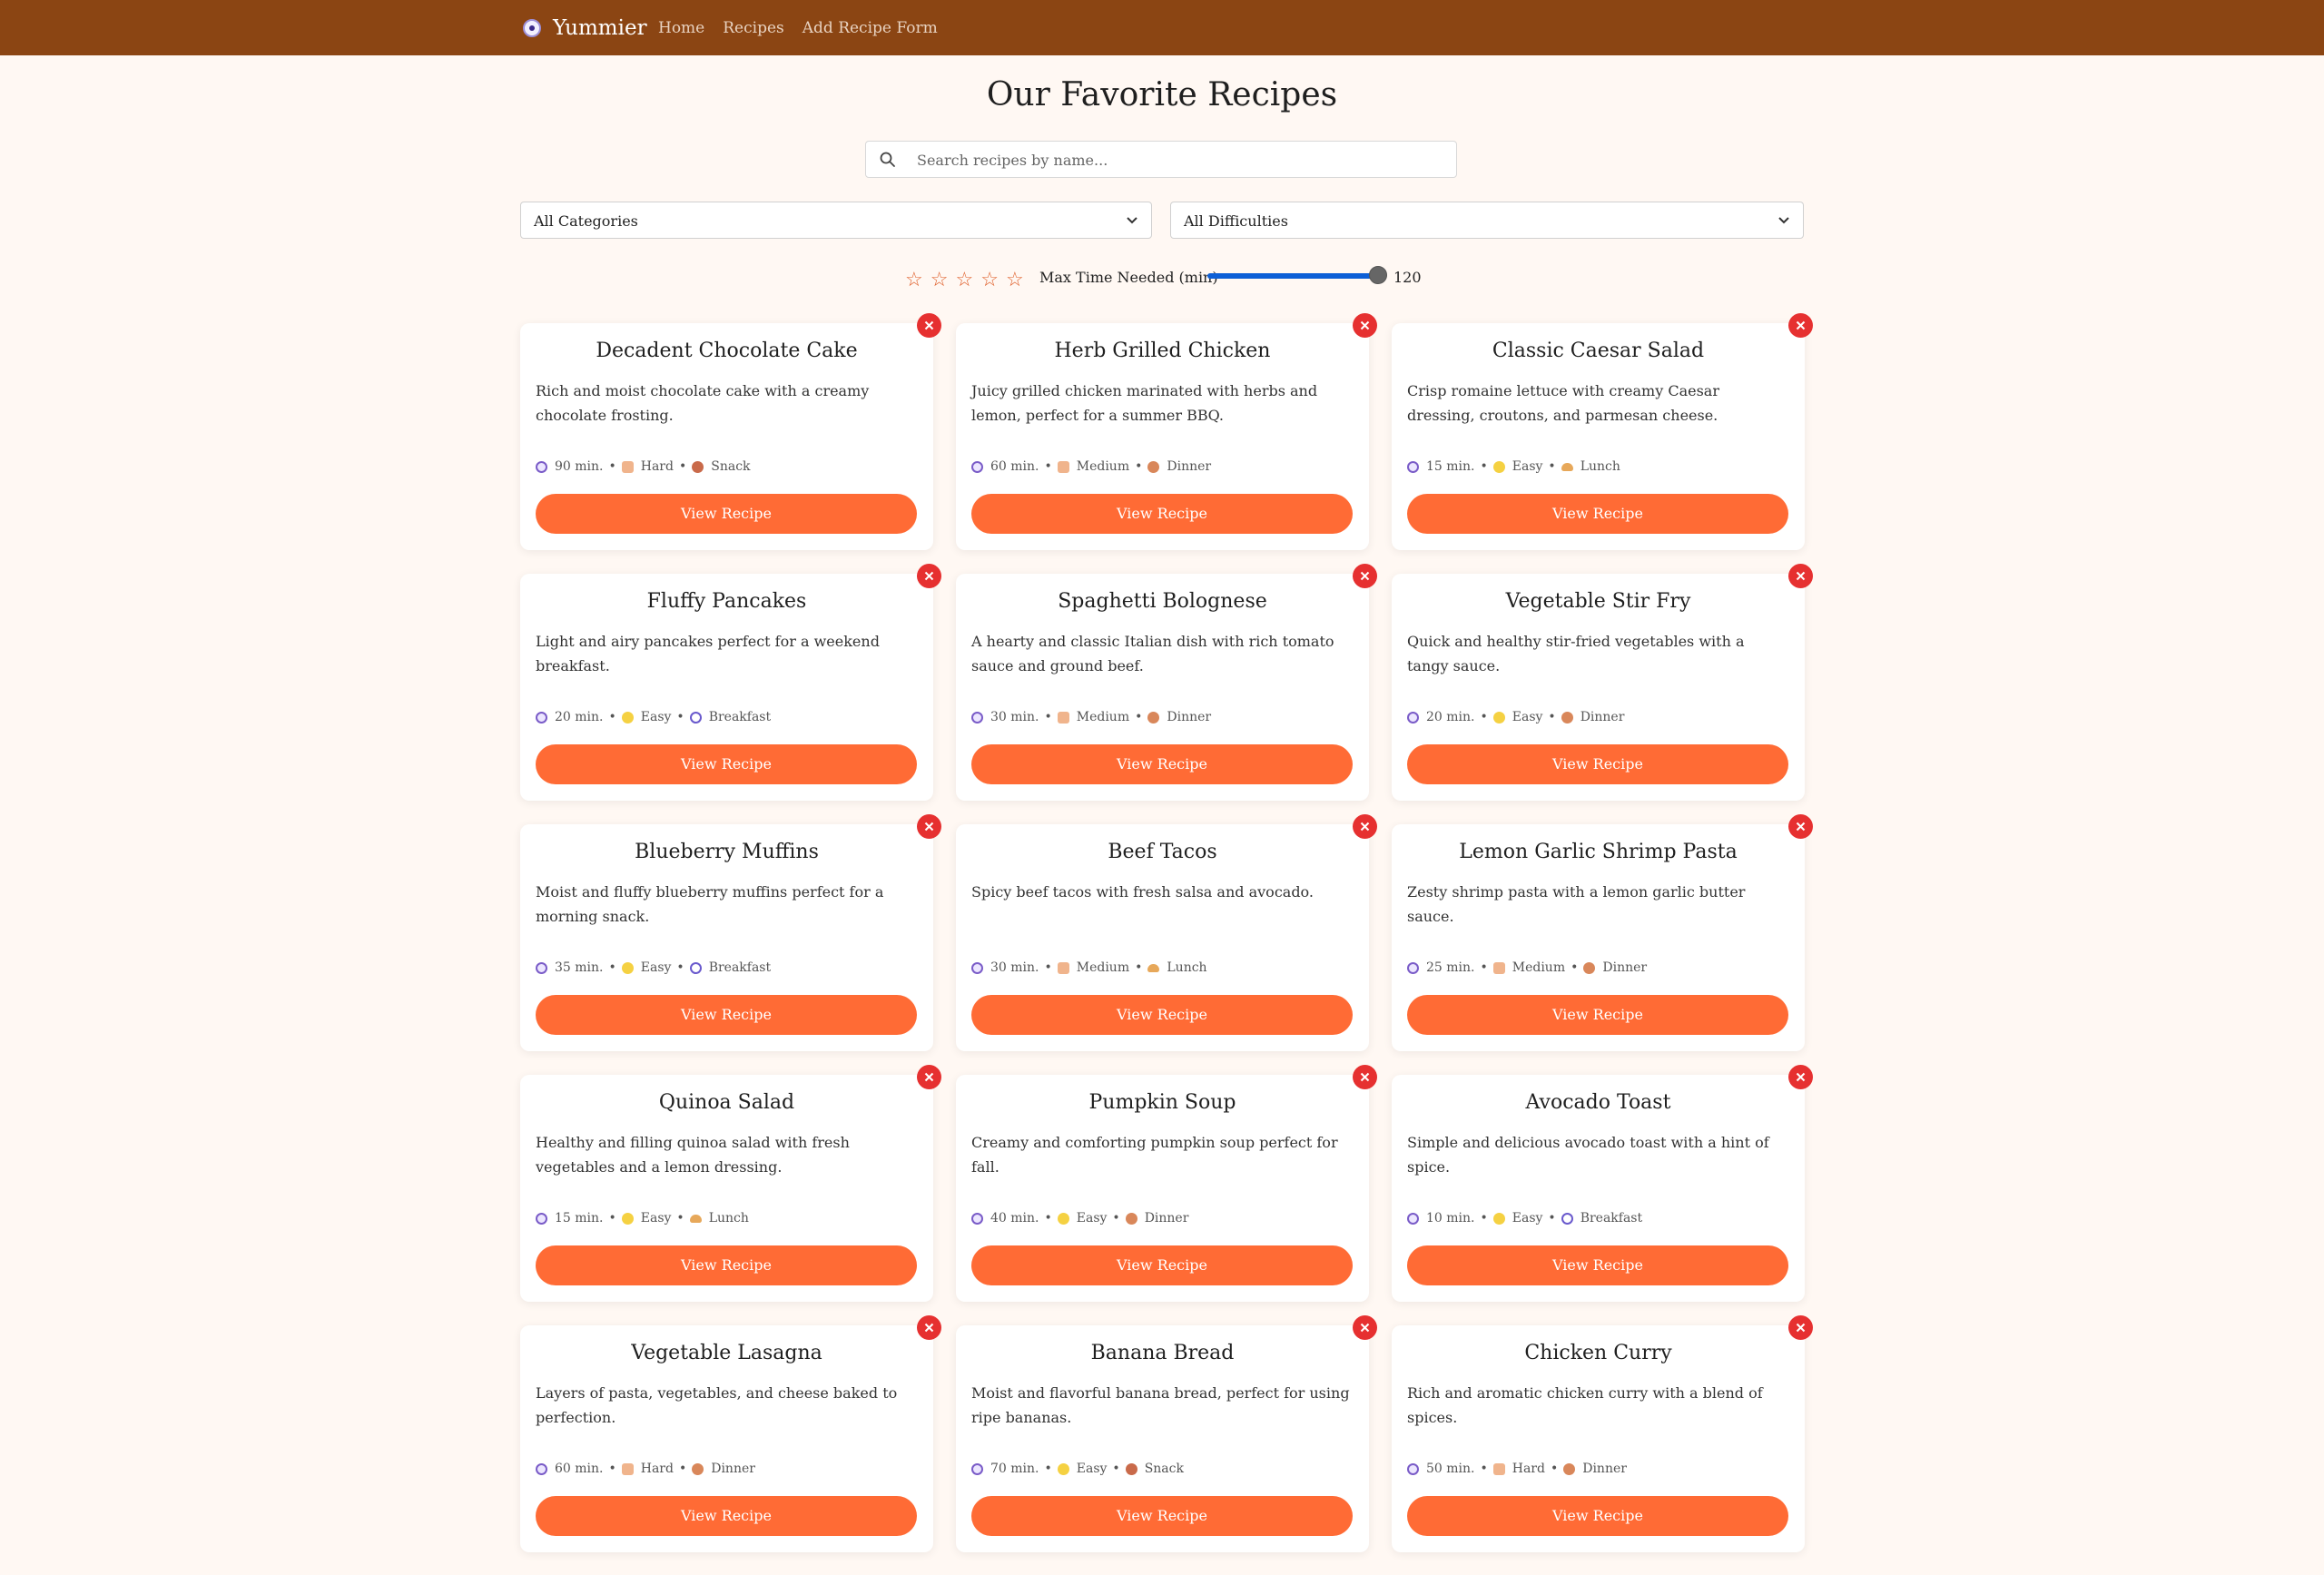 This screenshot has height=1575, width=2324. What do you see at coordinates (753, 28) in the screenshot?
I see `nav-link-recipes: Recipes` at bounding box center [753, 28].